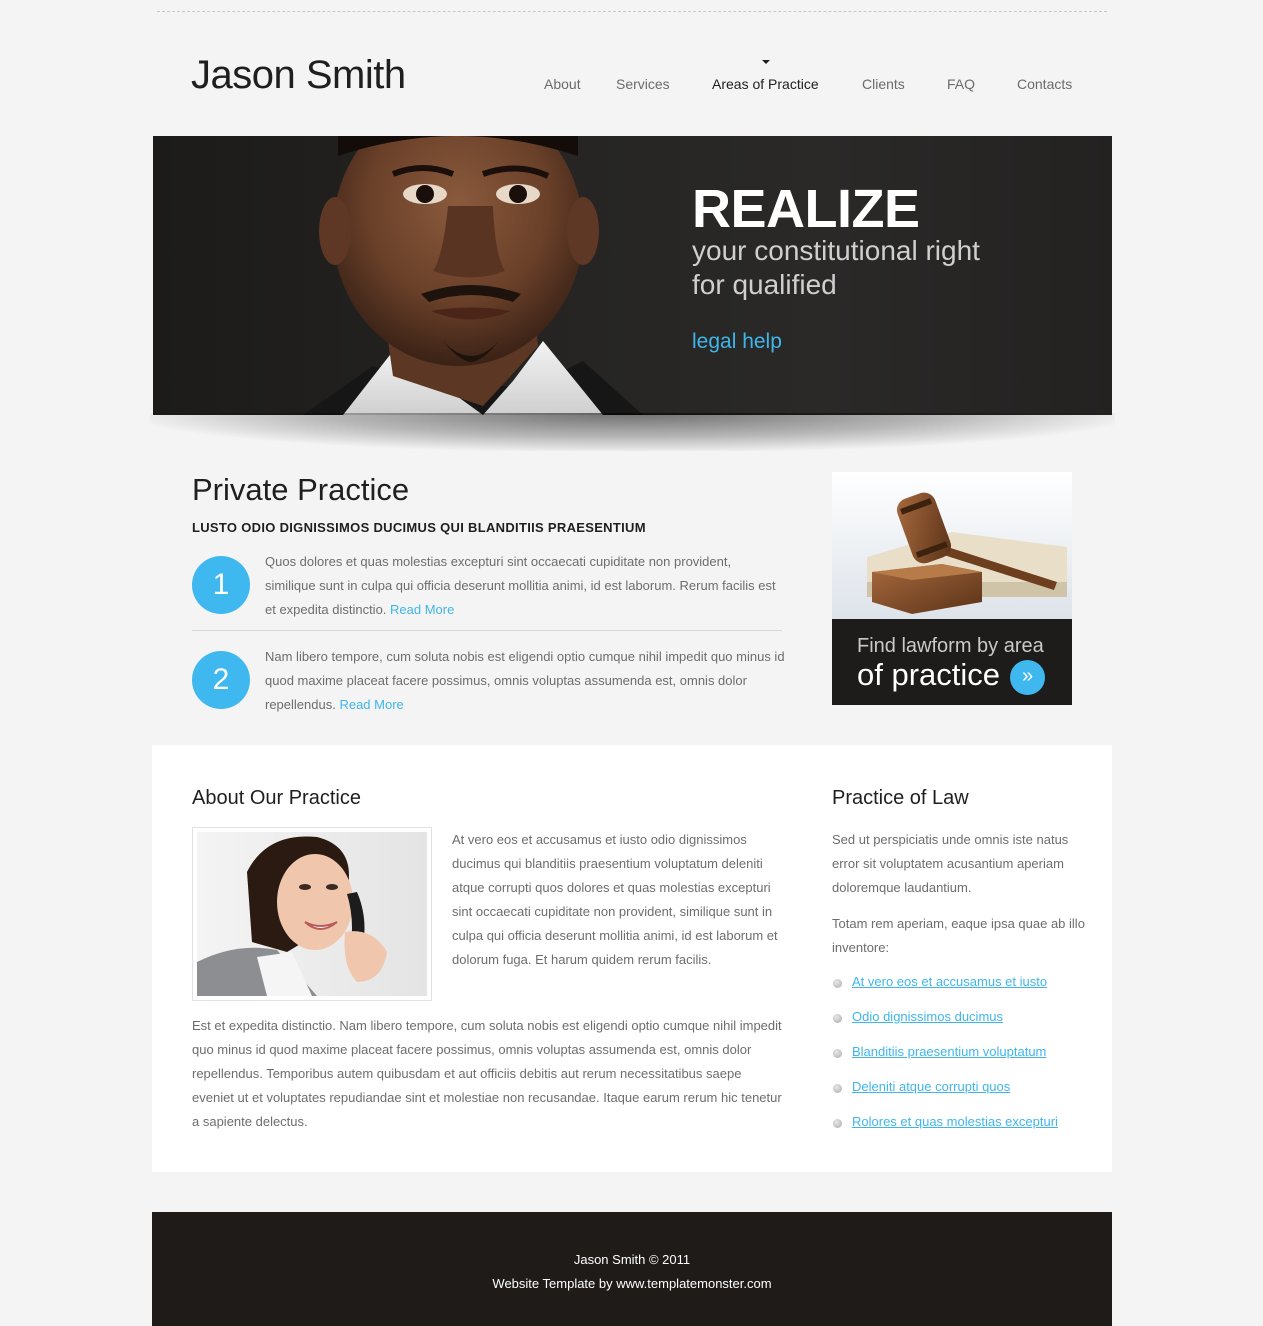  What do you see at coordinates (950, 646) in the screenshot?
I see `lawform-line-1: Find lawform by area` at bounding box center [950, 646].